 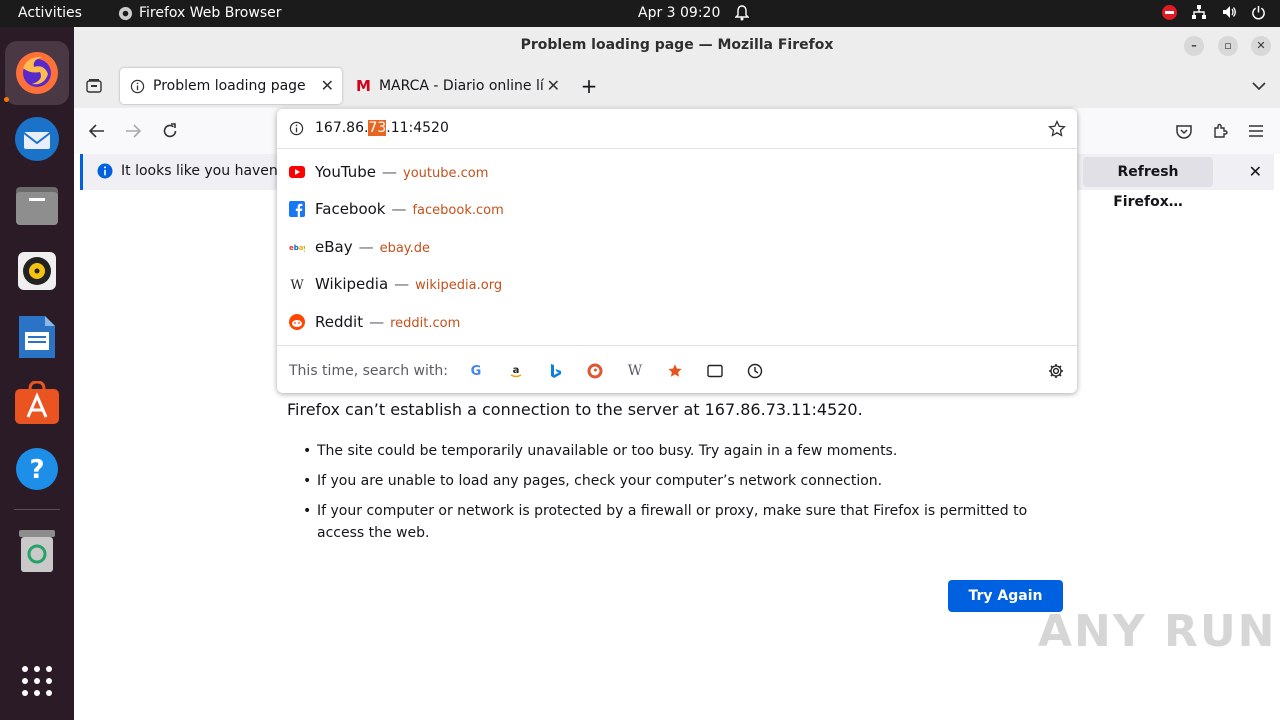 What do you see at coordinates (715, 371) in the screenshot?
I see `tabs-icon` at bounding box center [715, 371].